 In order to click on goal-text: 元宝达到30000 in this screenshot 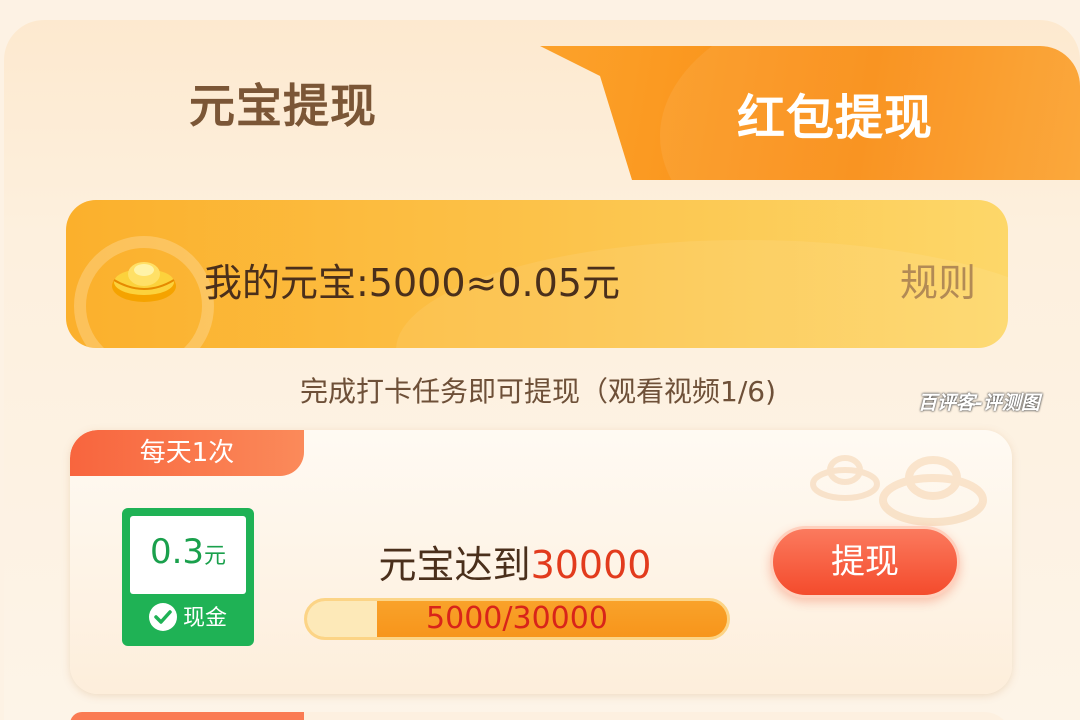, I will do `click(515, 561)`.